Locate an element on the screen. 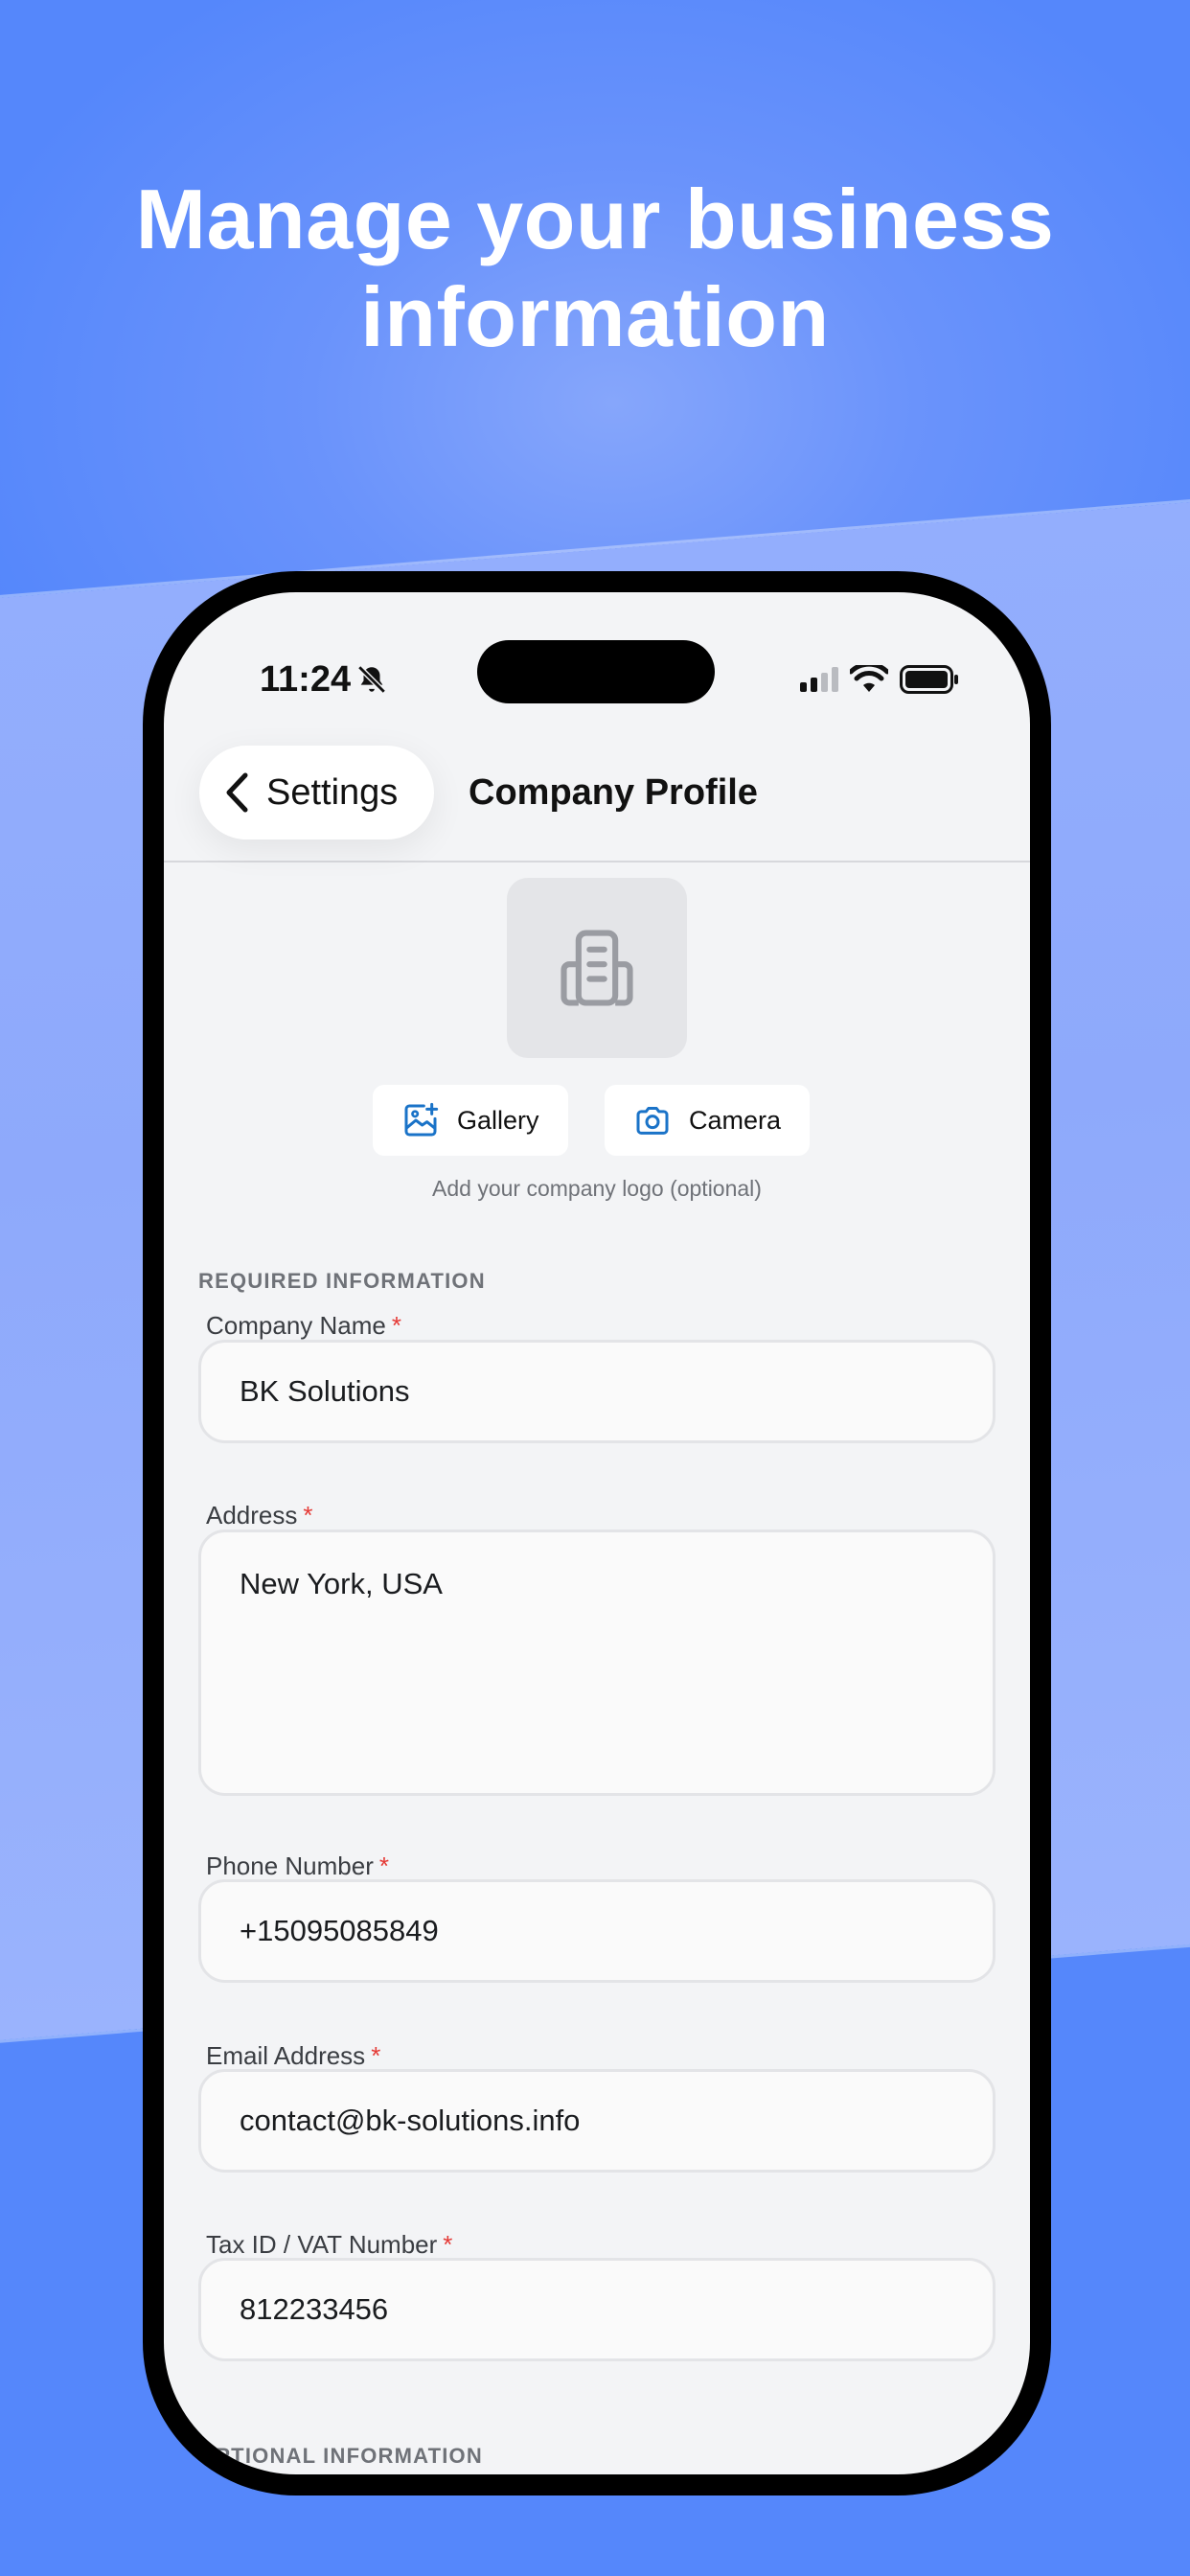 This screenshot has width=1190, height=2576. cellular-signal-icon is located at coordinates (819, 679).